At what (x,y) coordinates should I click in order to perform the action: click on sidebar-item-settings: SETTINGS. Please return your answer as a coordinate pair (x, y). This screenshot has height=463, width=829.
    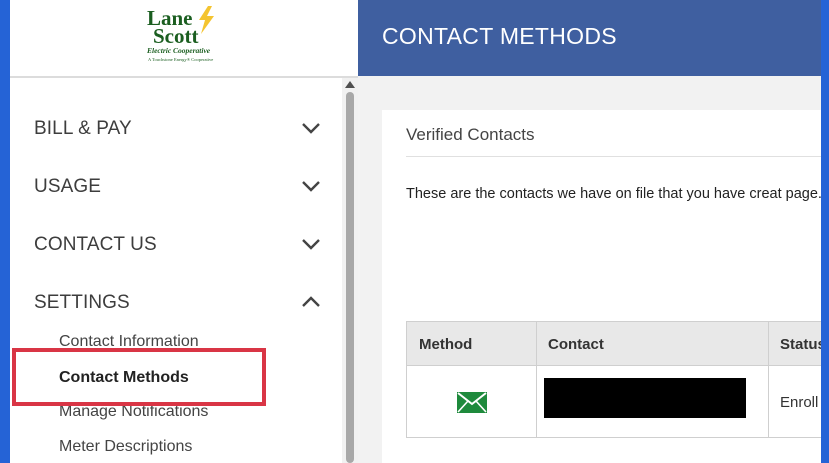
    Looking at the image, I should click on (178, 303).